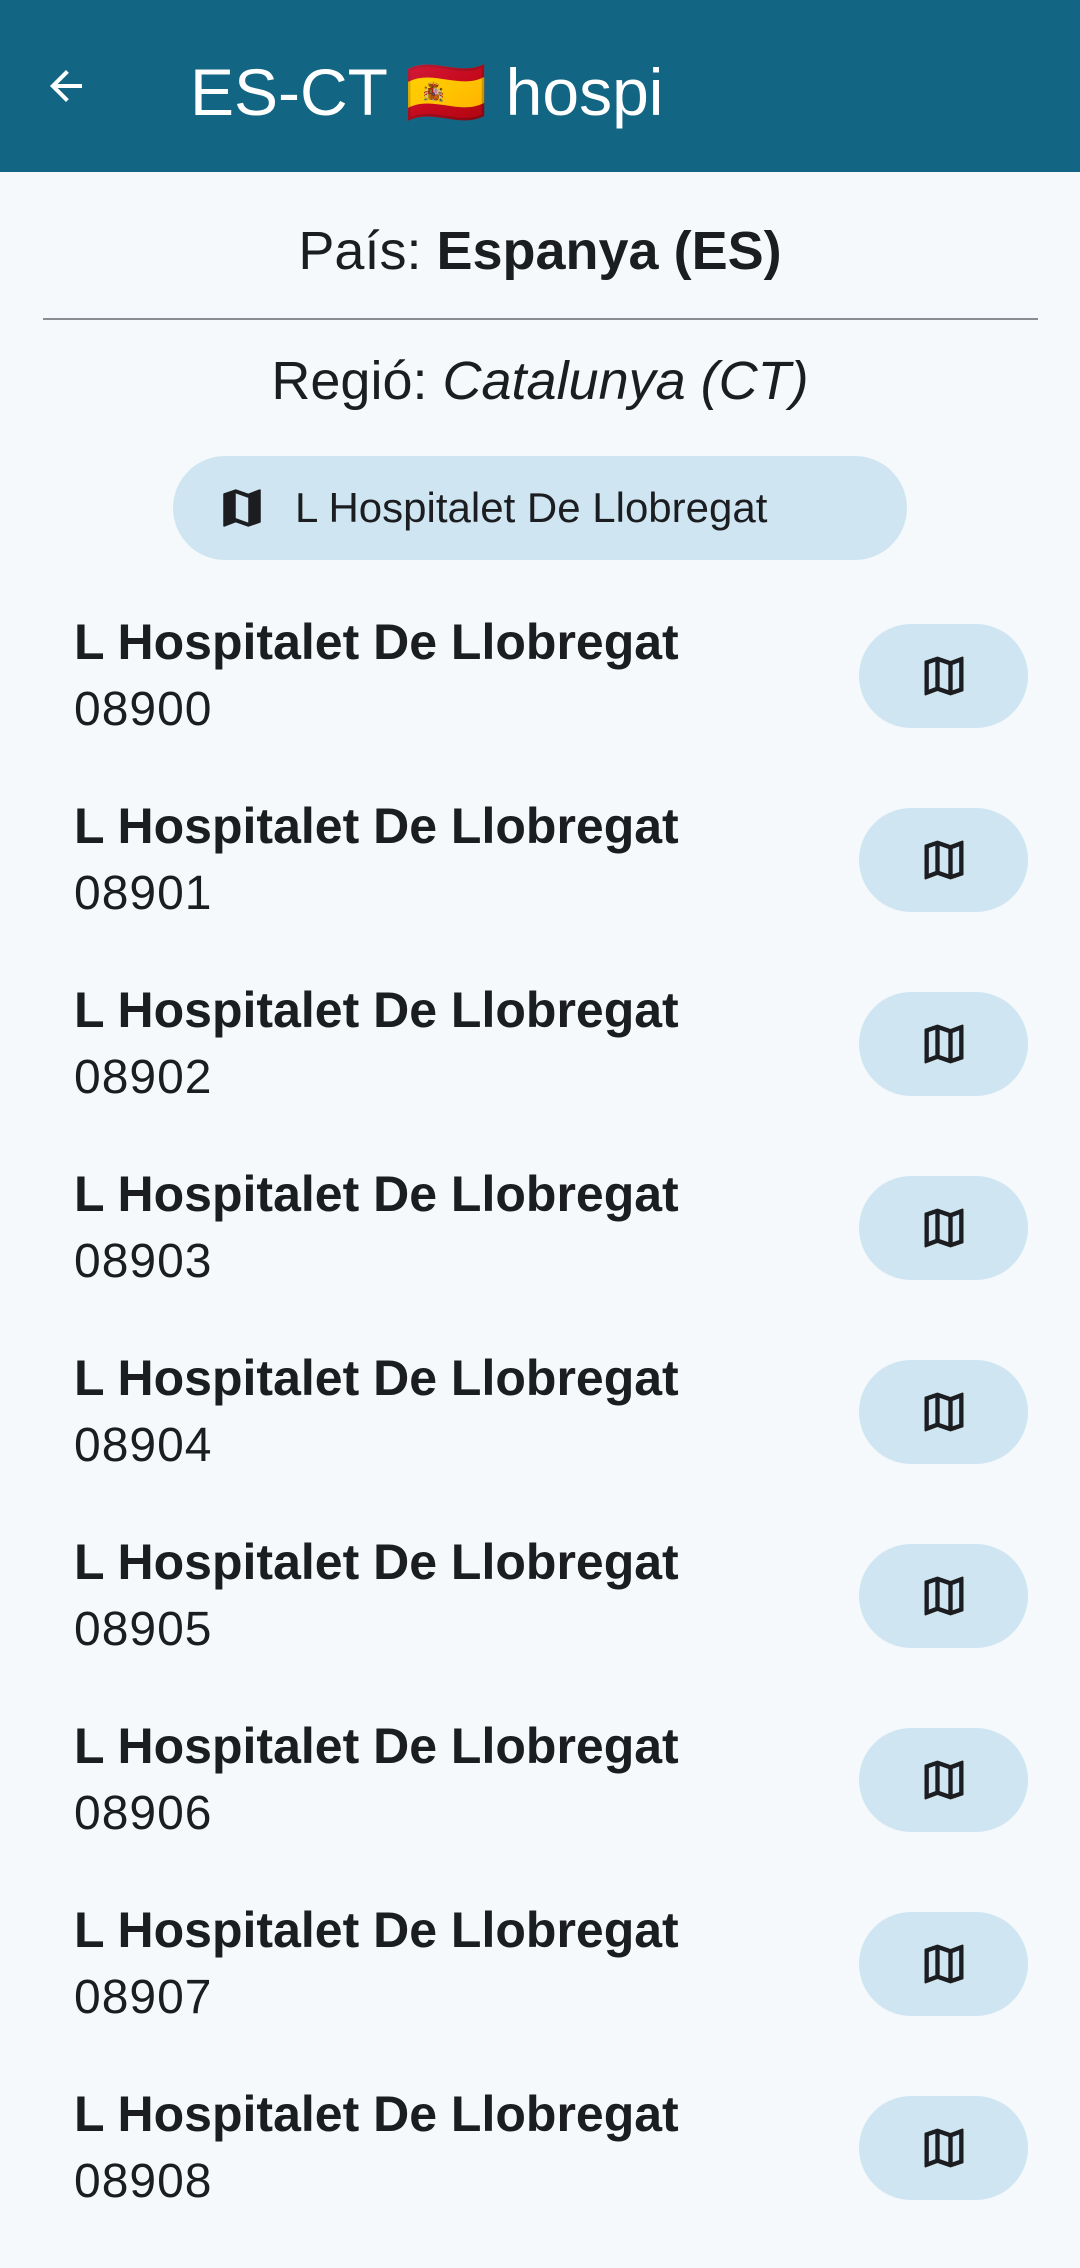 The height and width of the screenshot is (2268, 1080). Describe the element at coordinates (143, 1445) in the screenshot. I see `item-postal-code: 08904` at that location.